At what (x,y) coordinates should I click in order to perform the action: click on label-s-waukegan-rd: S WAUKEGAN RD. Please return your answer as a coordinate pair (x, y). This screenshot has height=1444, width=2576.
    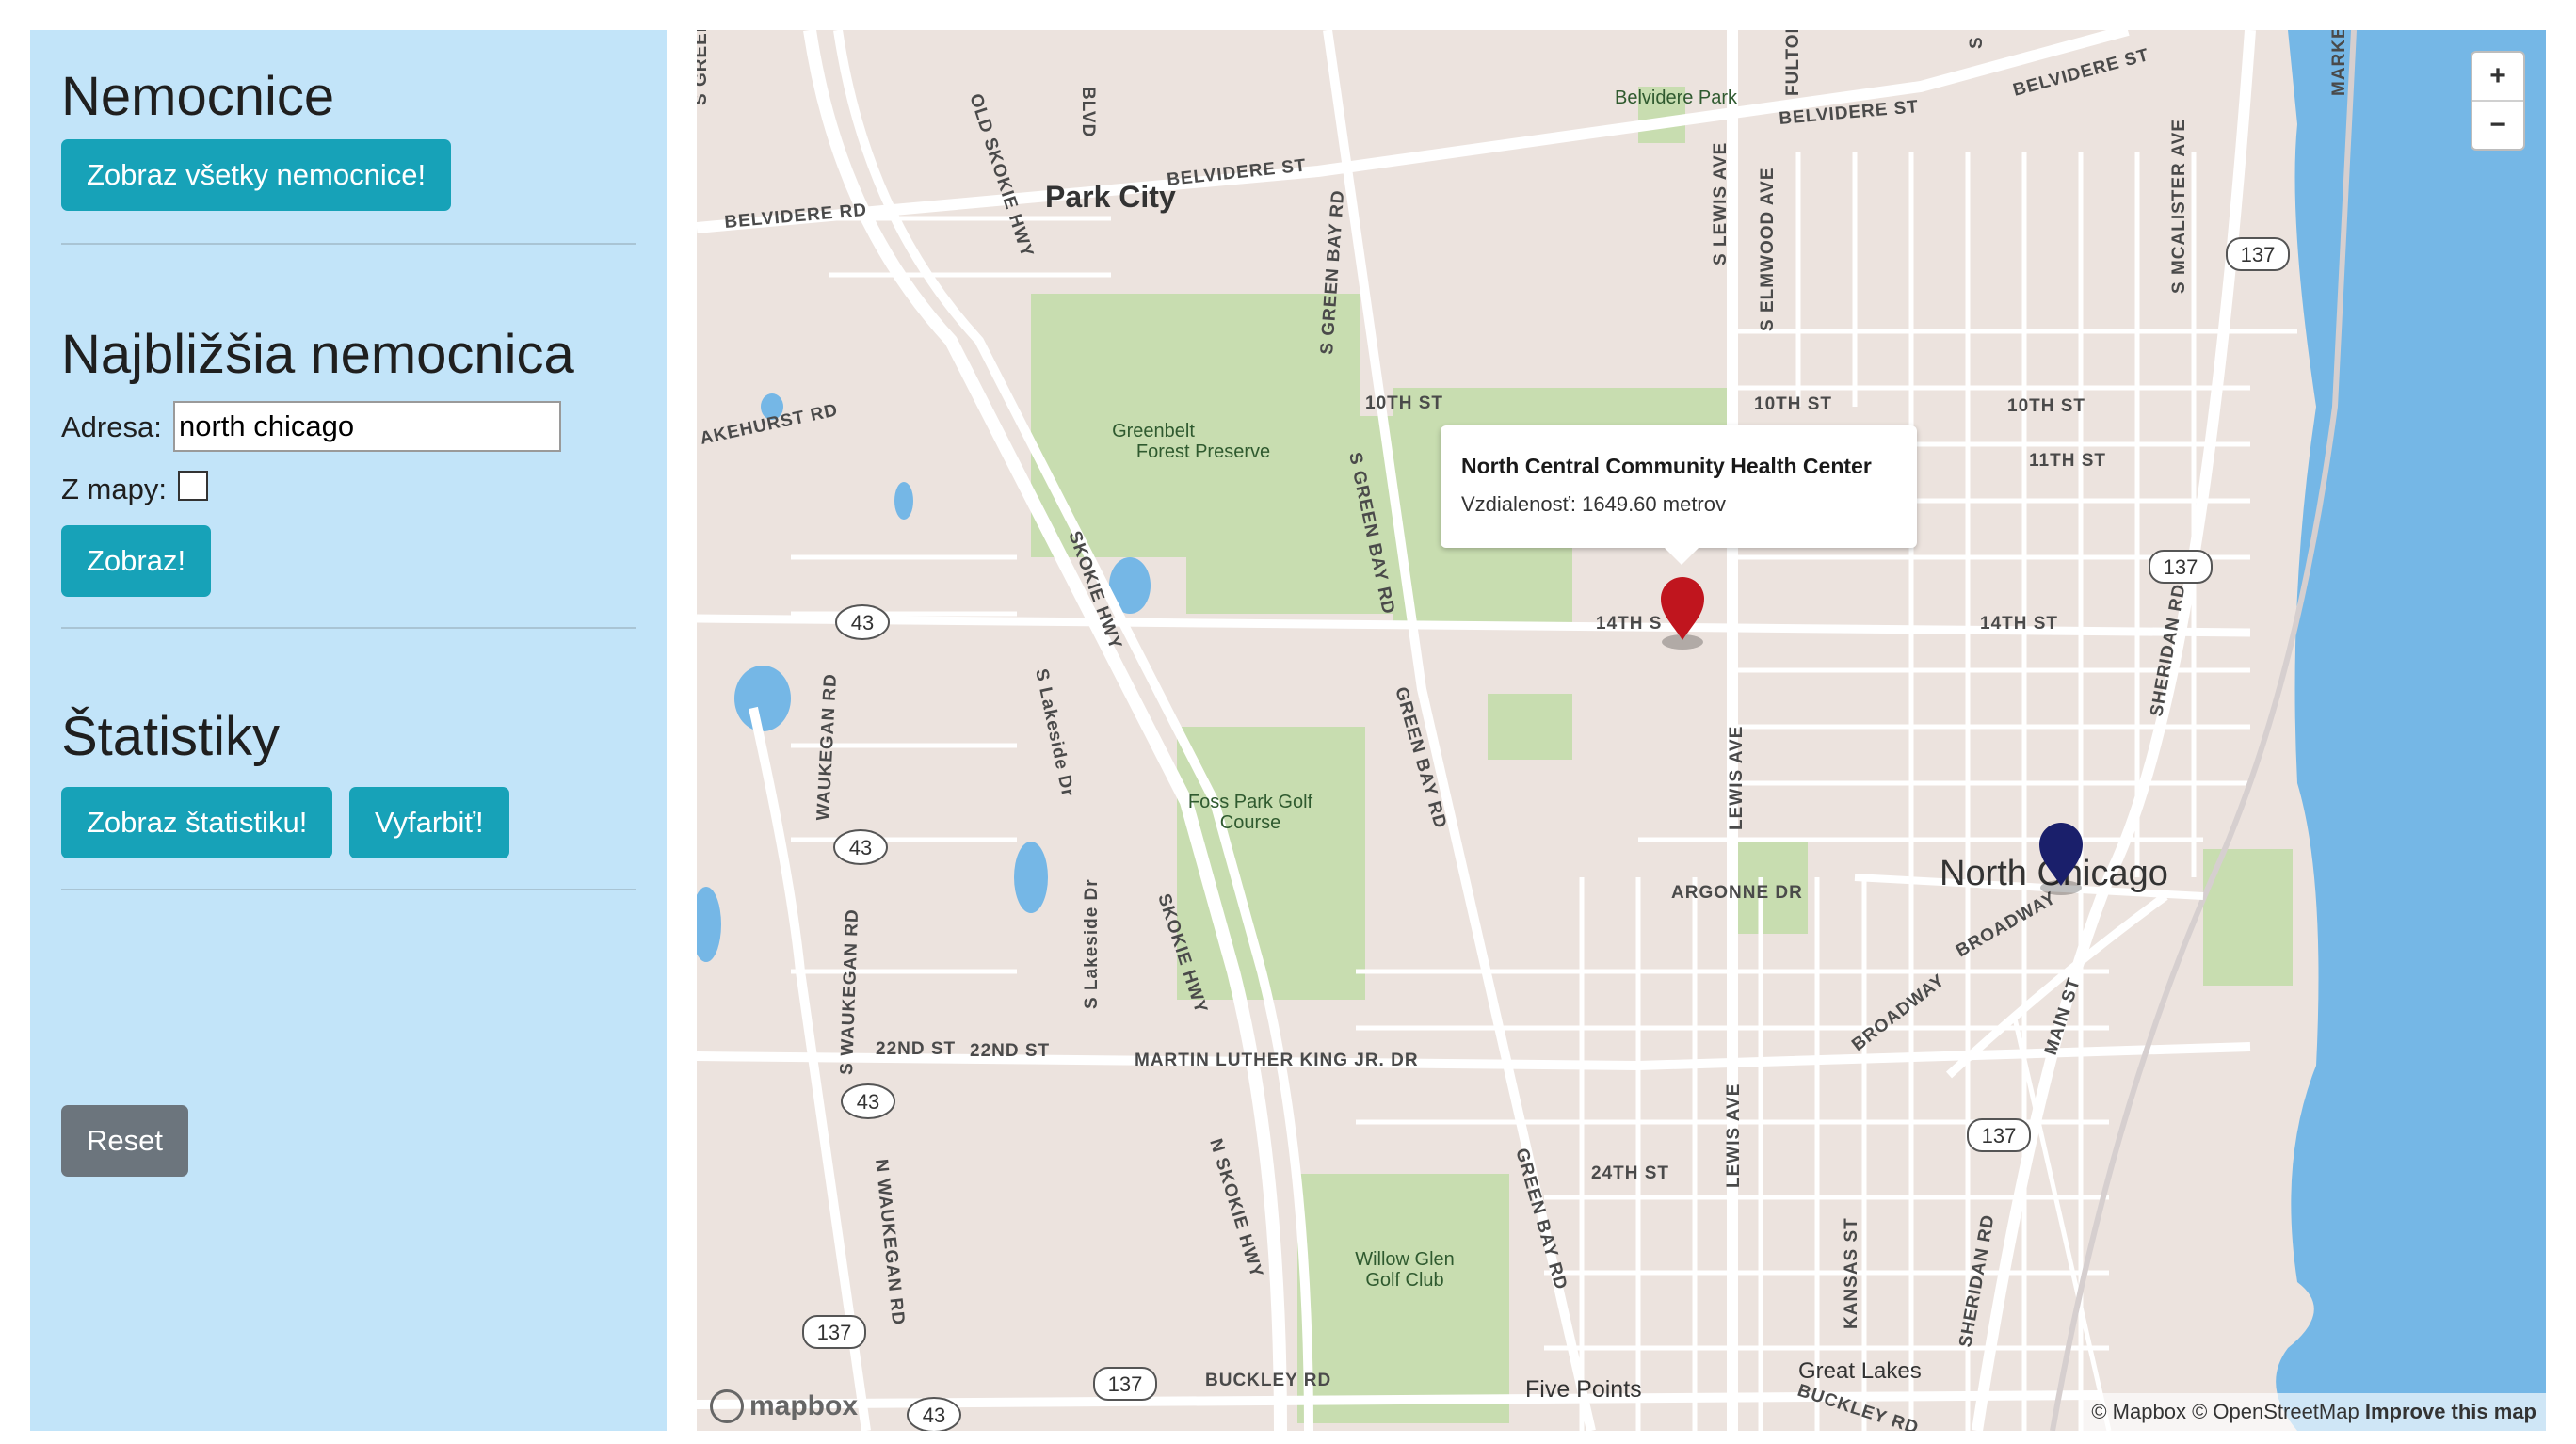
    Looking at the image, I should click on (849, 991).